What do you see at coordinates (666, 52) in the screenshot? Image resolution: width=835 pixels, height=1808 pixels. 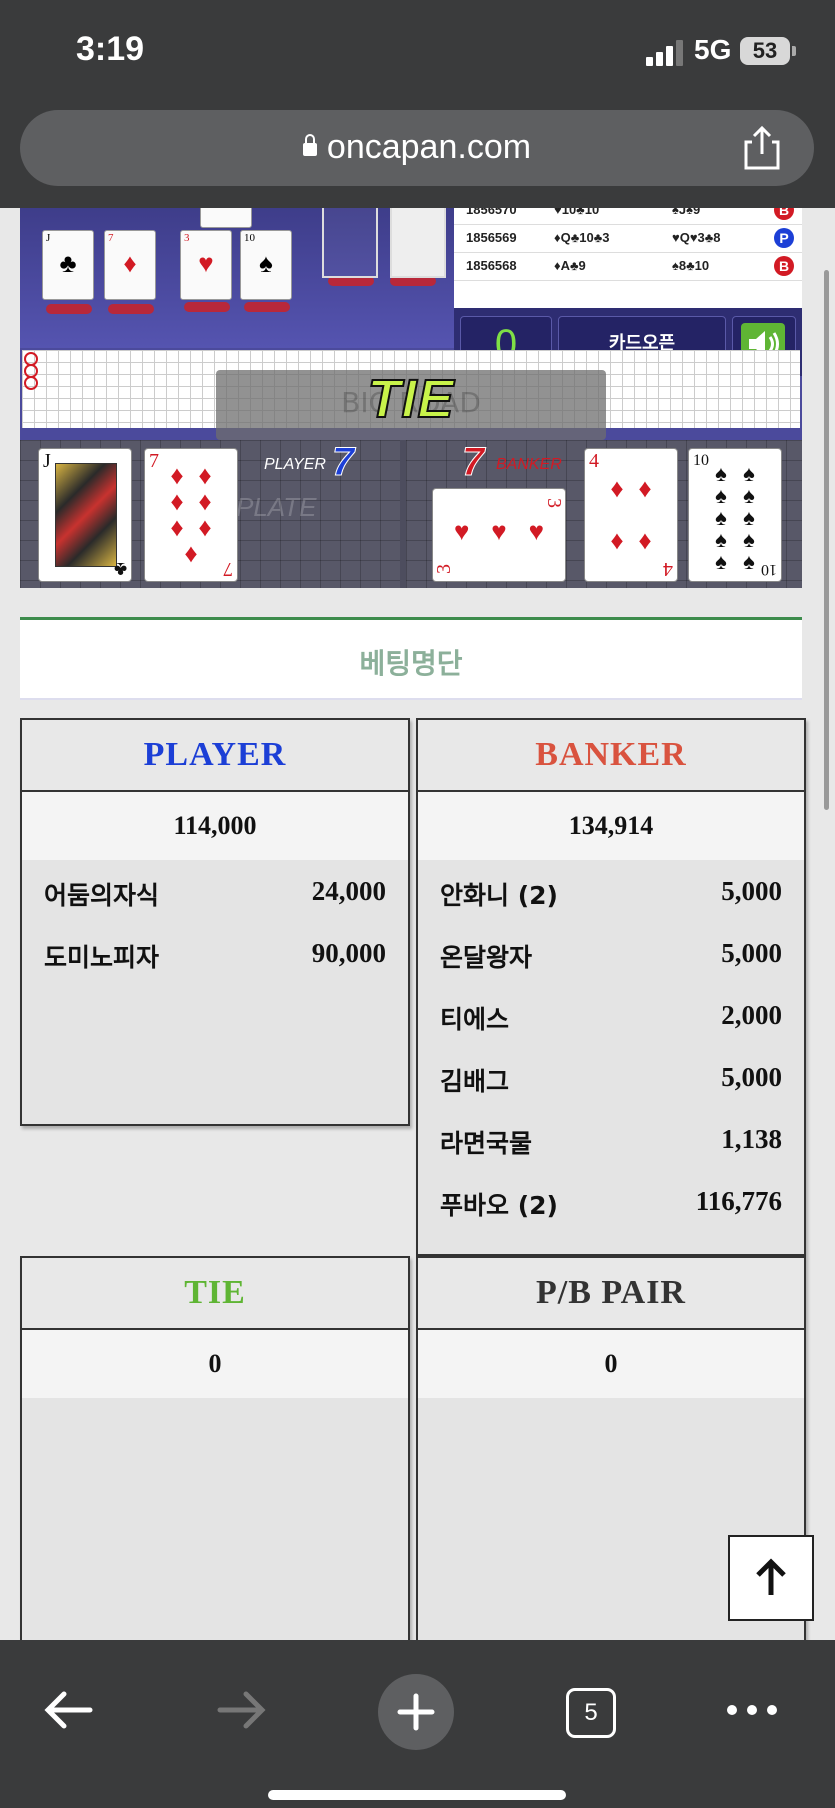 I see `signal-icon` at bounding box center [666, 52].